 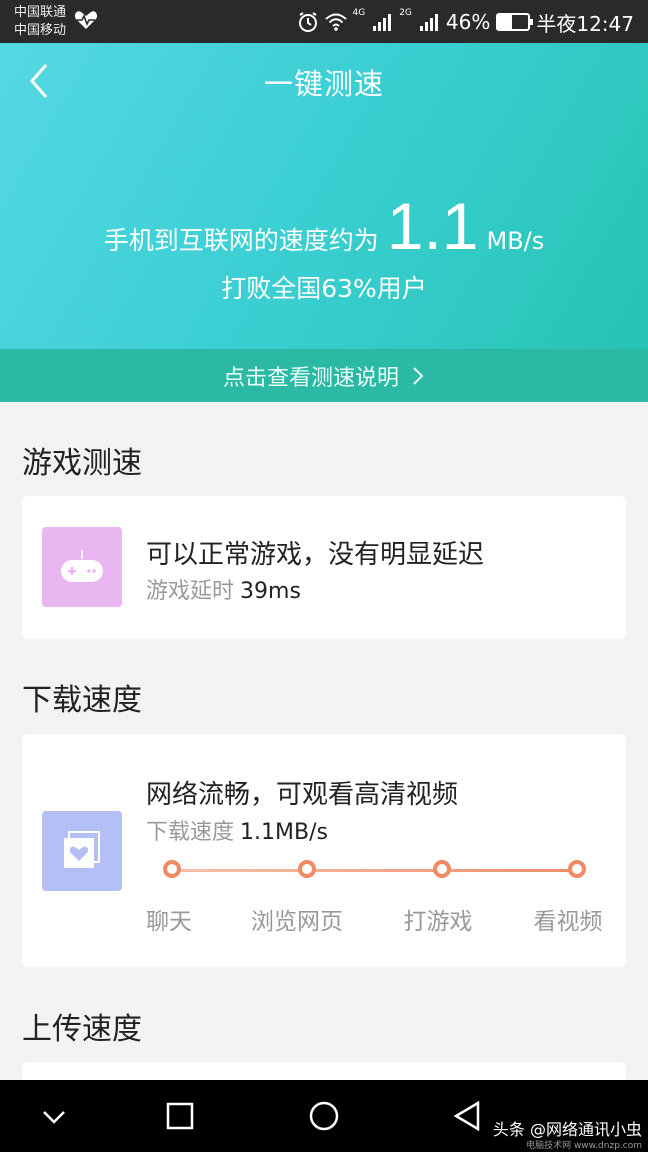 I want to click on clock: 半夜12:47, so click(x=585, y=23).